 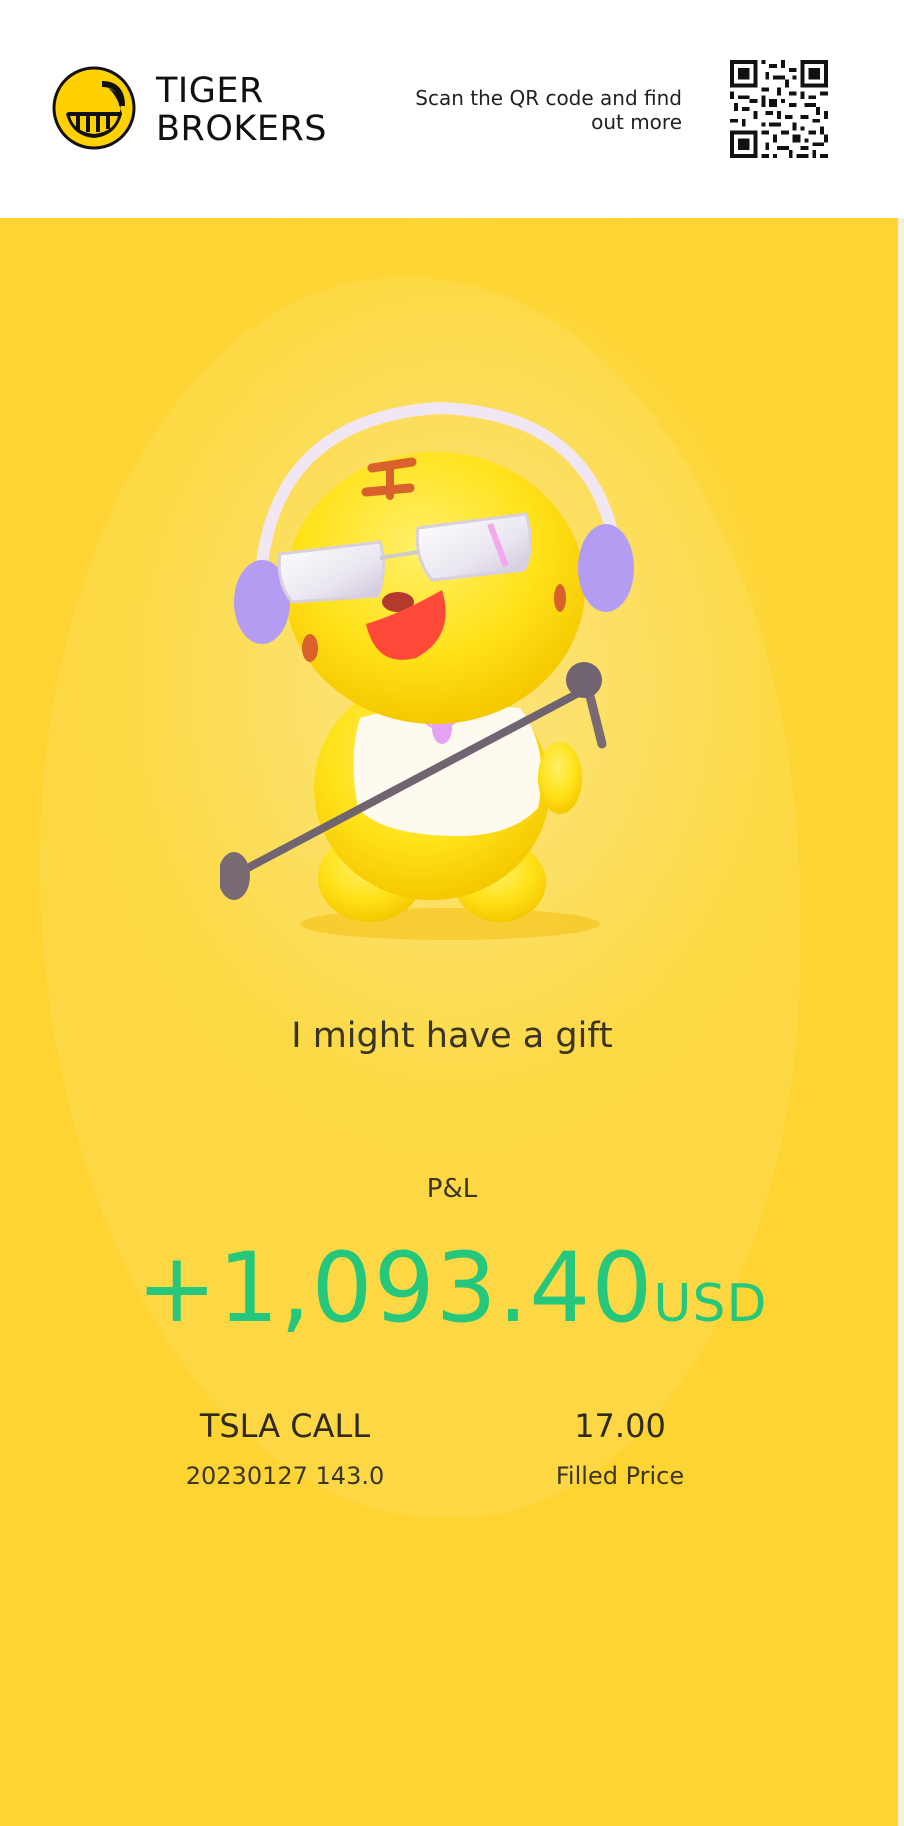 What do you see at coordinates (285, 1476) in the screenshot?
I see `trade-contract: 20230127 143.0` at bounding box center [285, 1476].